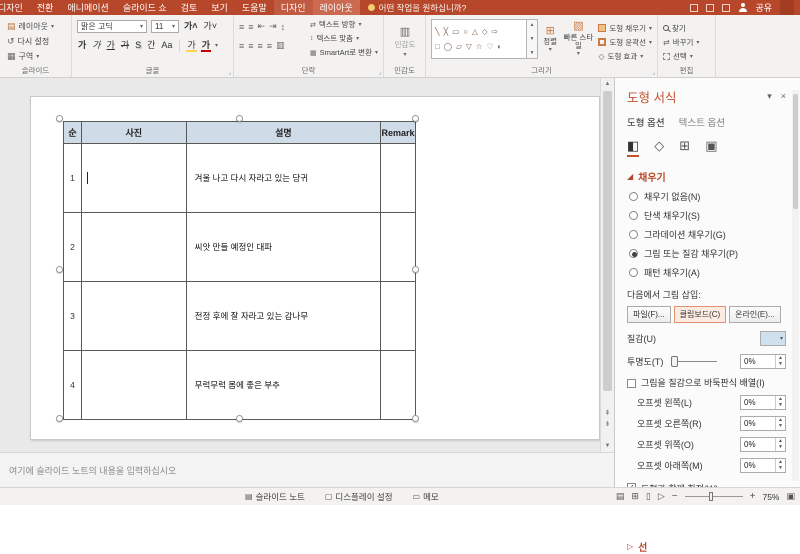 The width and height of the screenshot is (800, 554). What do you see at coordinates (211, 27) in the screenshot?
I see `shrink-font-icon: 가˅` at bounding box center [211, 27].